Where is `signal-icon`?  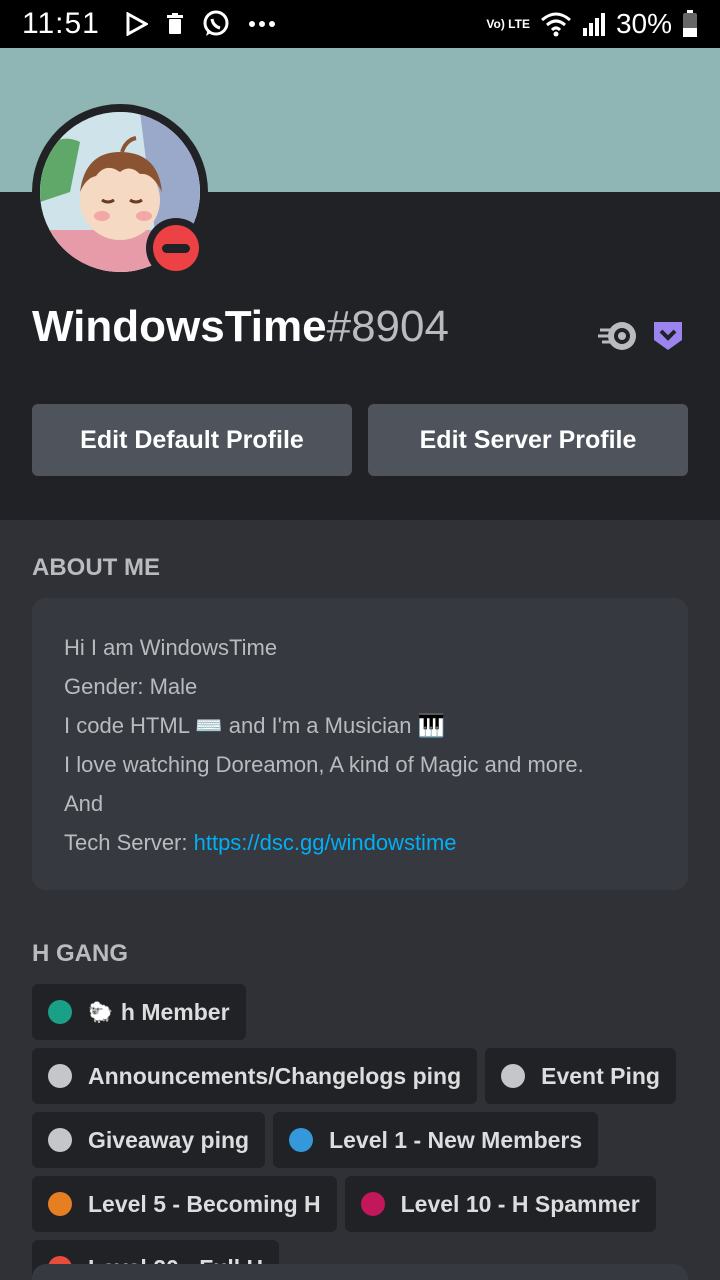 signal-icon is located at coordinates (593, 24).